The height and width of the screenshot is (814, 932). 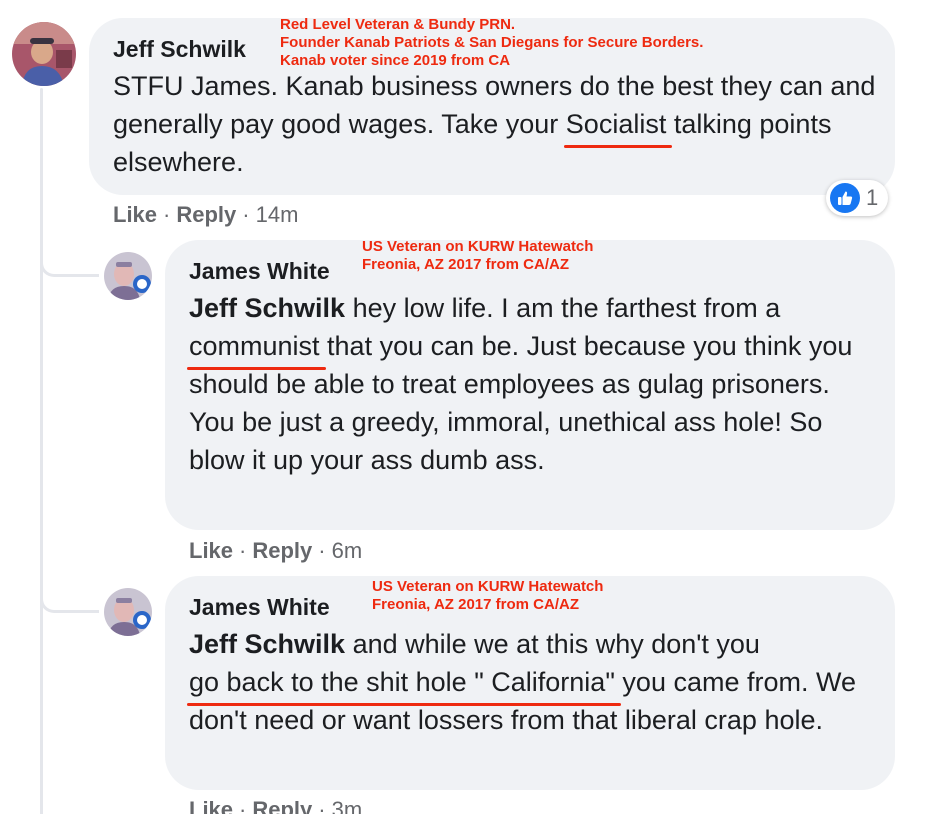 I want to click on comment-author: Jeff Schwilk, so click(x=179, y=49).